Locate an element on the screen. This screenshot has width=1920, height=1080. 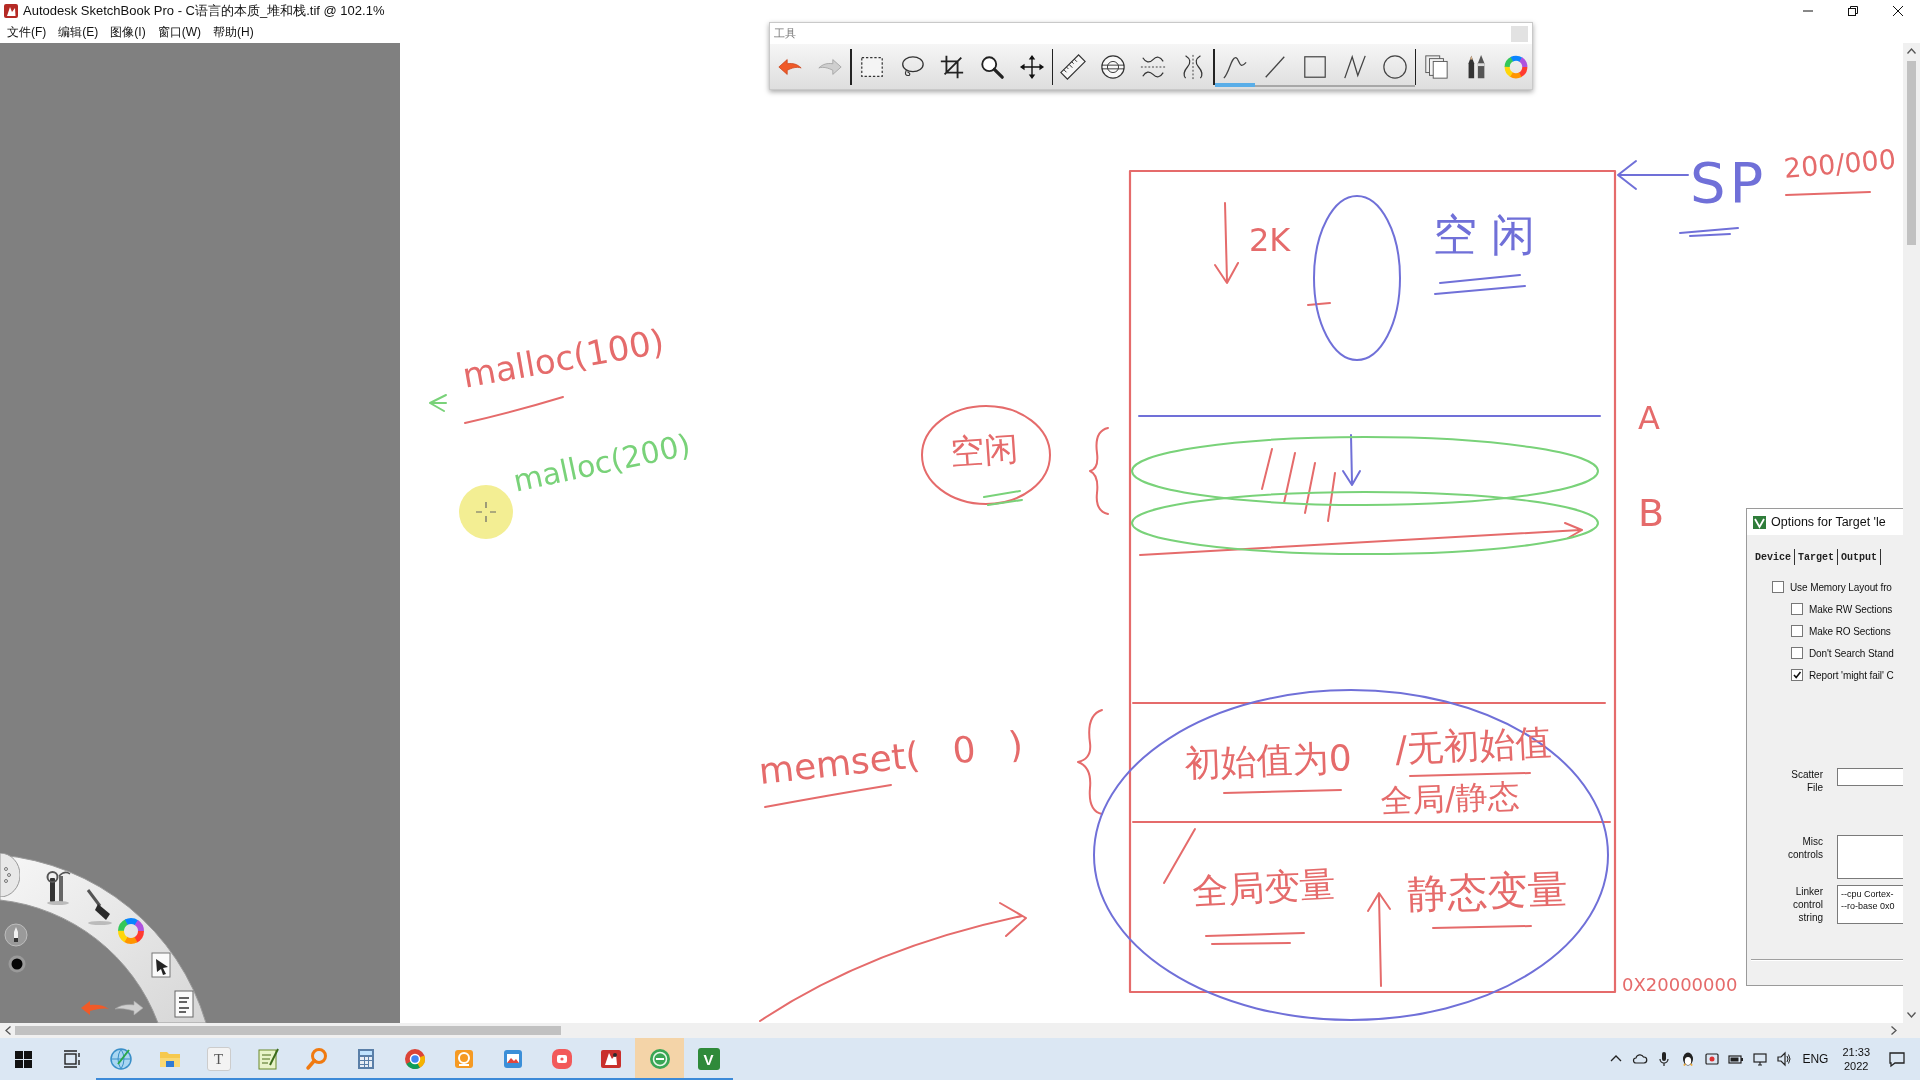
field-label: Scatter File is located at coordinates (1806, 781).